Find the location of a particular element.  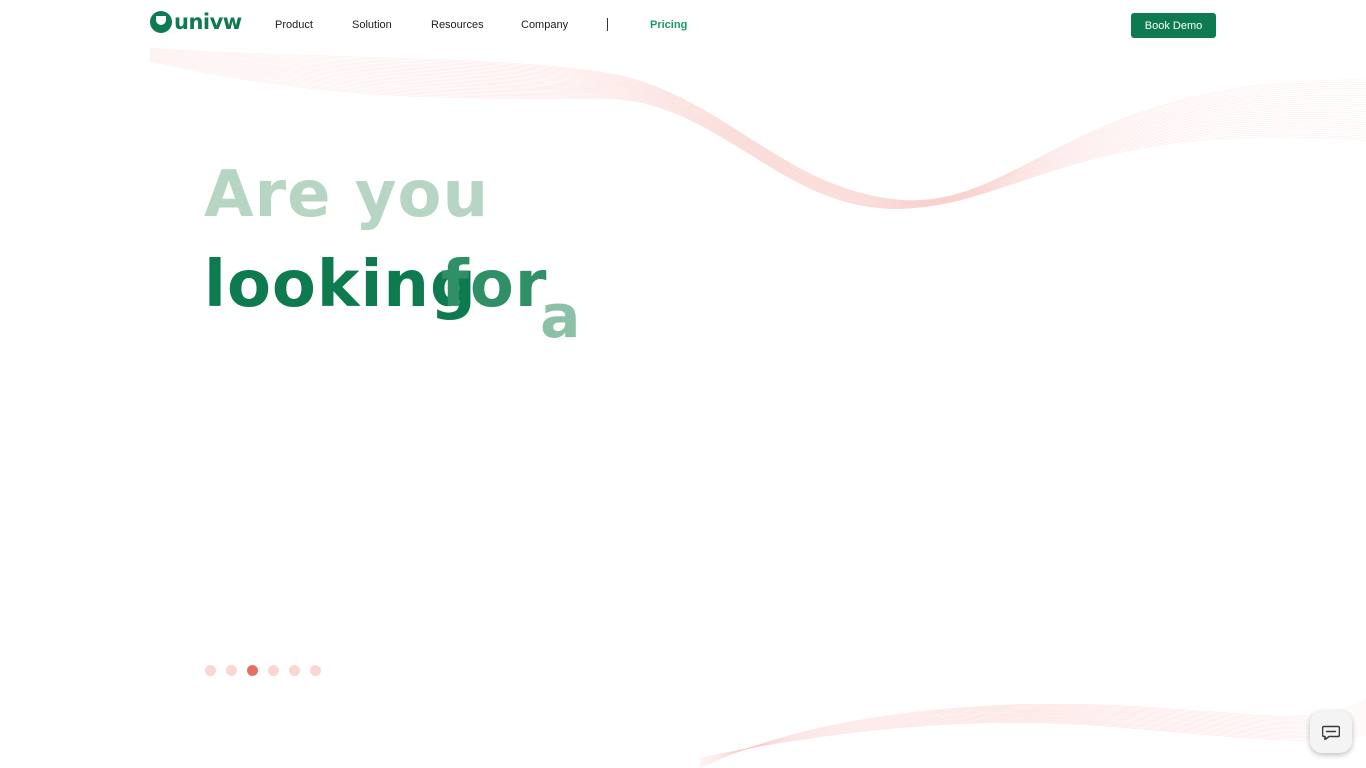

hero-word-looking: looking is located at coordinates (340, 285).